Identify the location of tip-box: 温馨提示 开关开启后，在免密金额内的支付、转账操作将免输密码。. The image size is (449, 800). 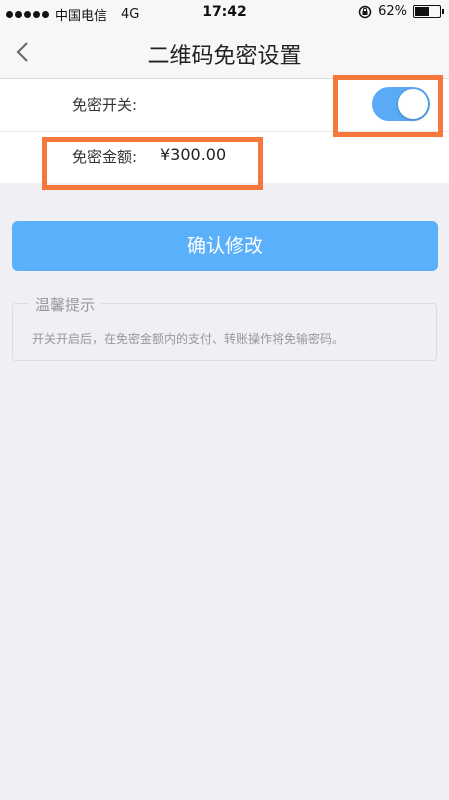
(224, 327).